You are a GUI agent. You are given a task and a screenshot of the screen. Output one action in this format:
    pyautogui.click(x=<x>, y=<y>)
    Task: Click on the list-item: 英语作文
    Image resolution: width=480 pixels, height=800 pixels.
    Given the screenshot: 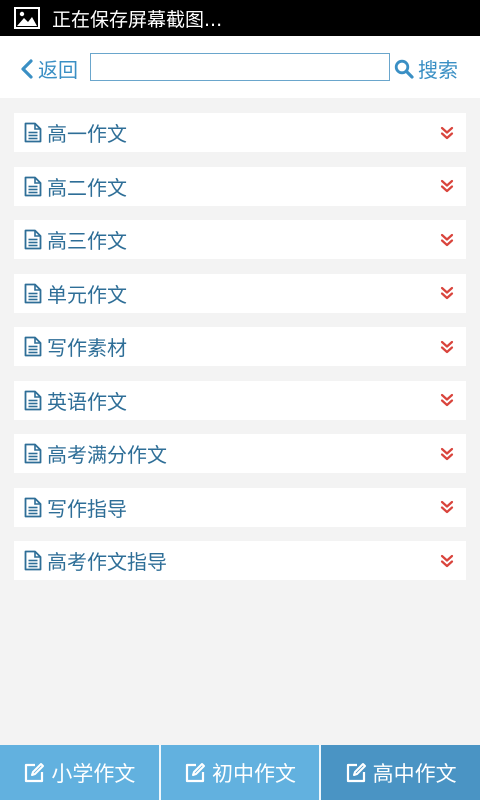 What is the action you would take?
    pyautogui.click(x=240, y=400)
    